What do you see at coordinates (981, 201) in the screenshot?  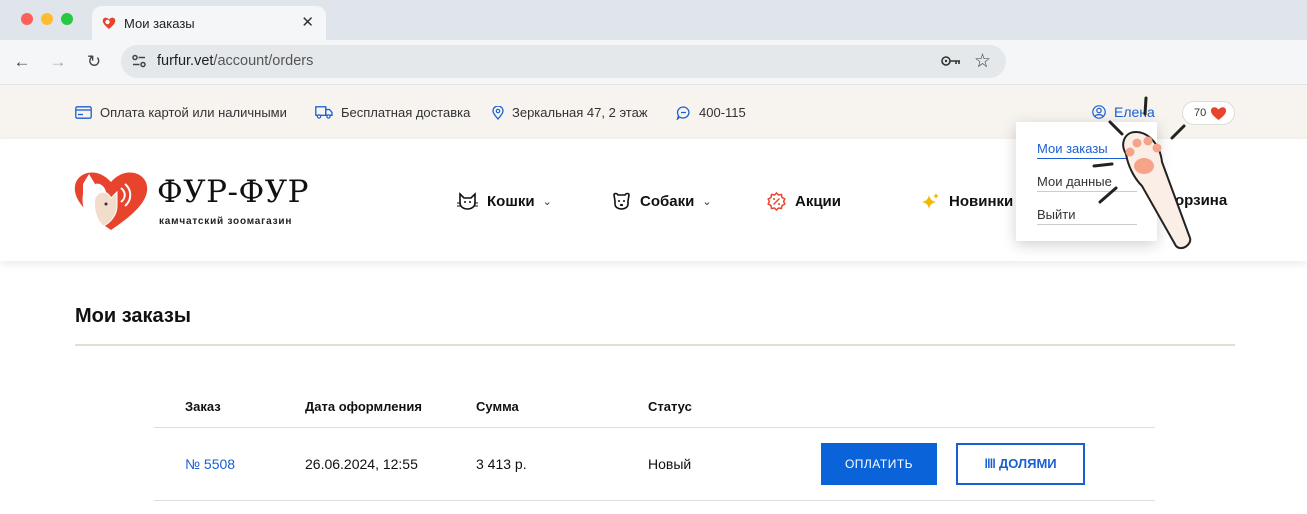 I see `menu-new-label: Новинки` at bounding box center [981, 201].